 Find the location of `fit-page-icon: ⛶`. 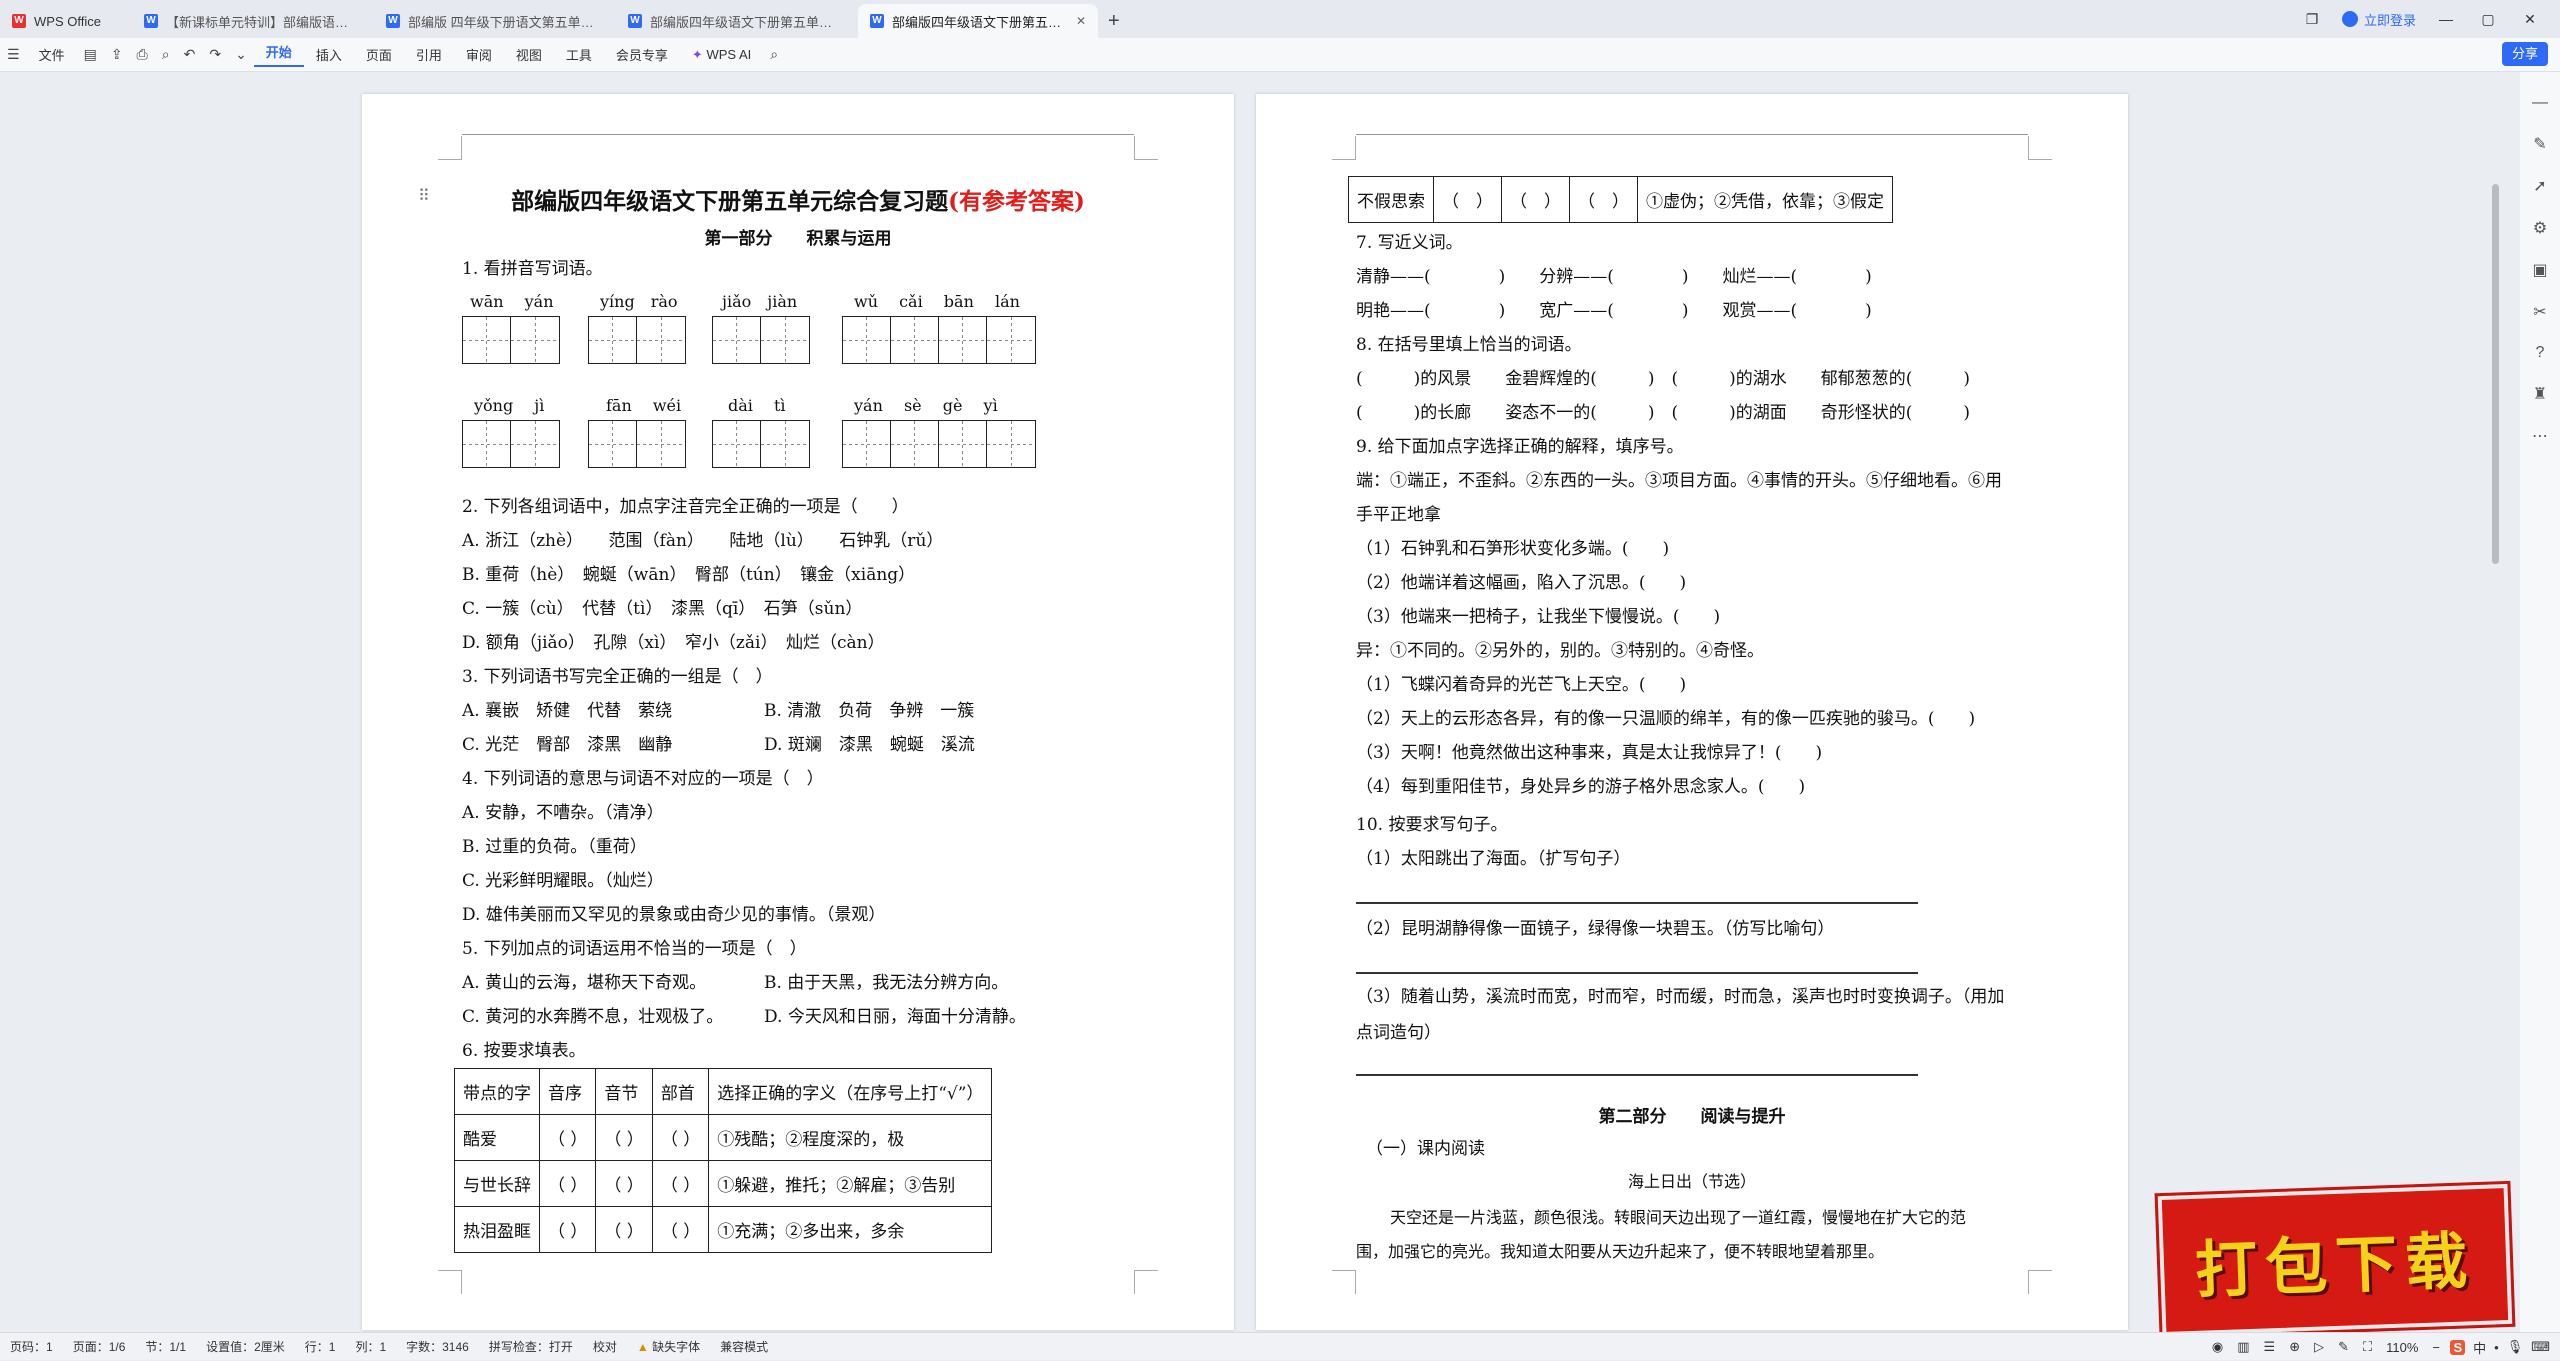

fit-page-icon: ⛶ is located at coordinates (2367, 1347).